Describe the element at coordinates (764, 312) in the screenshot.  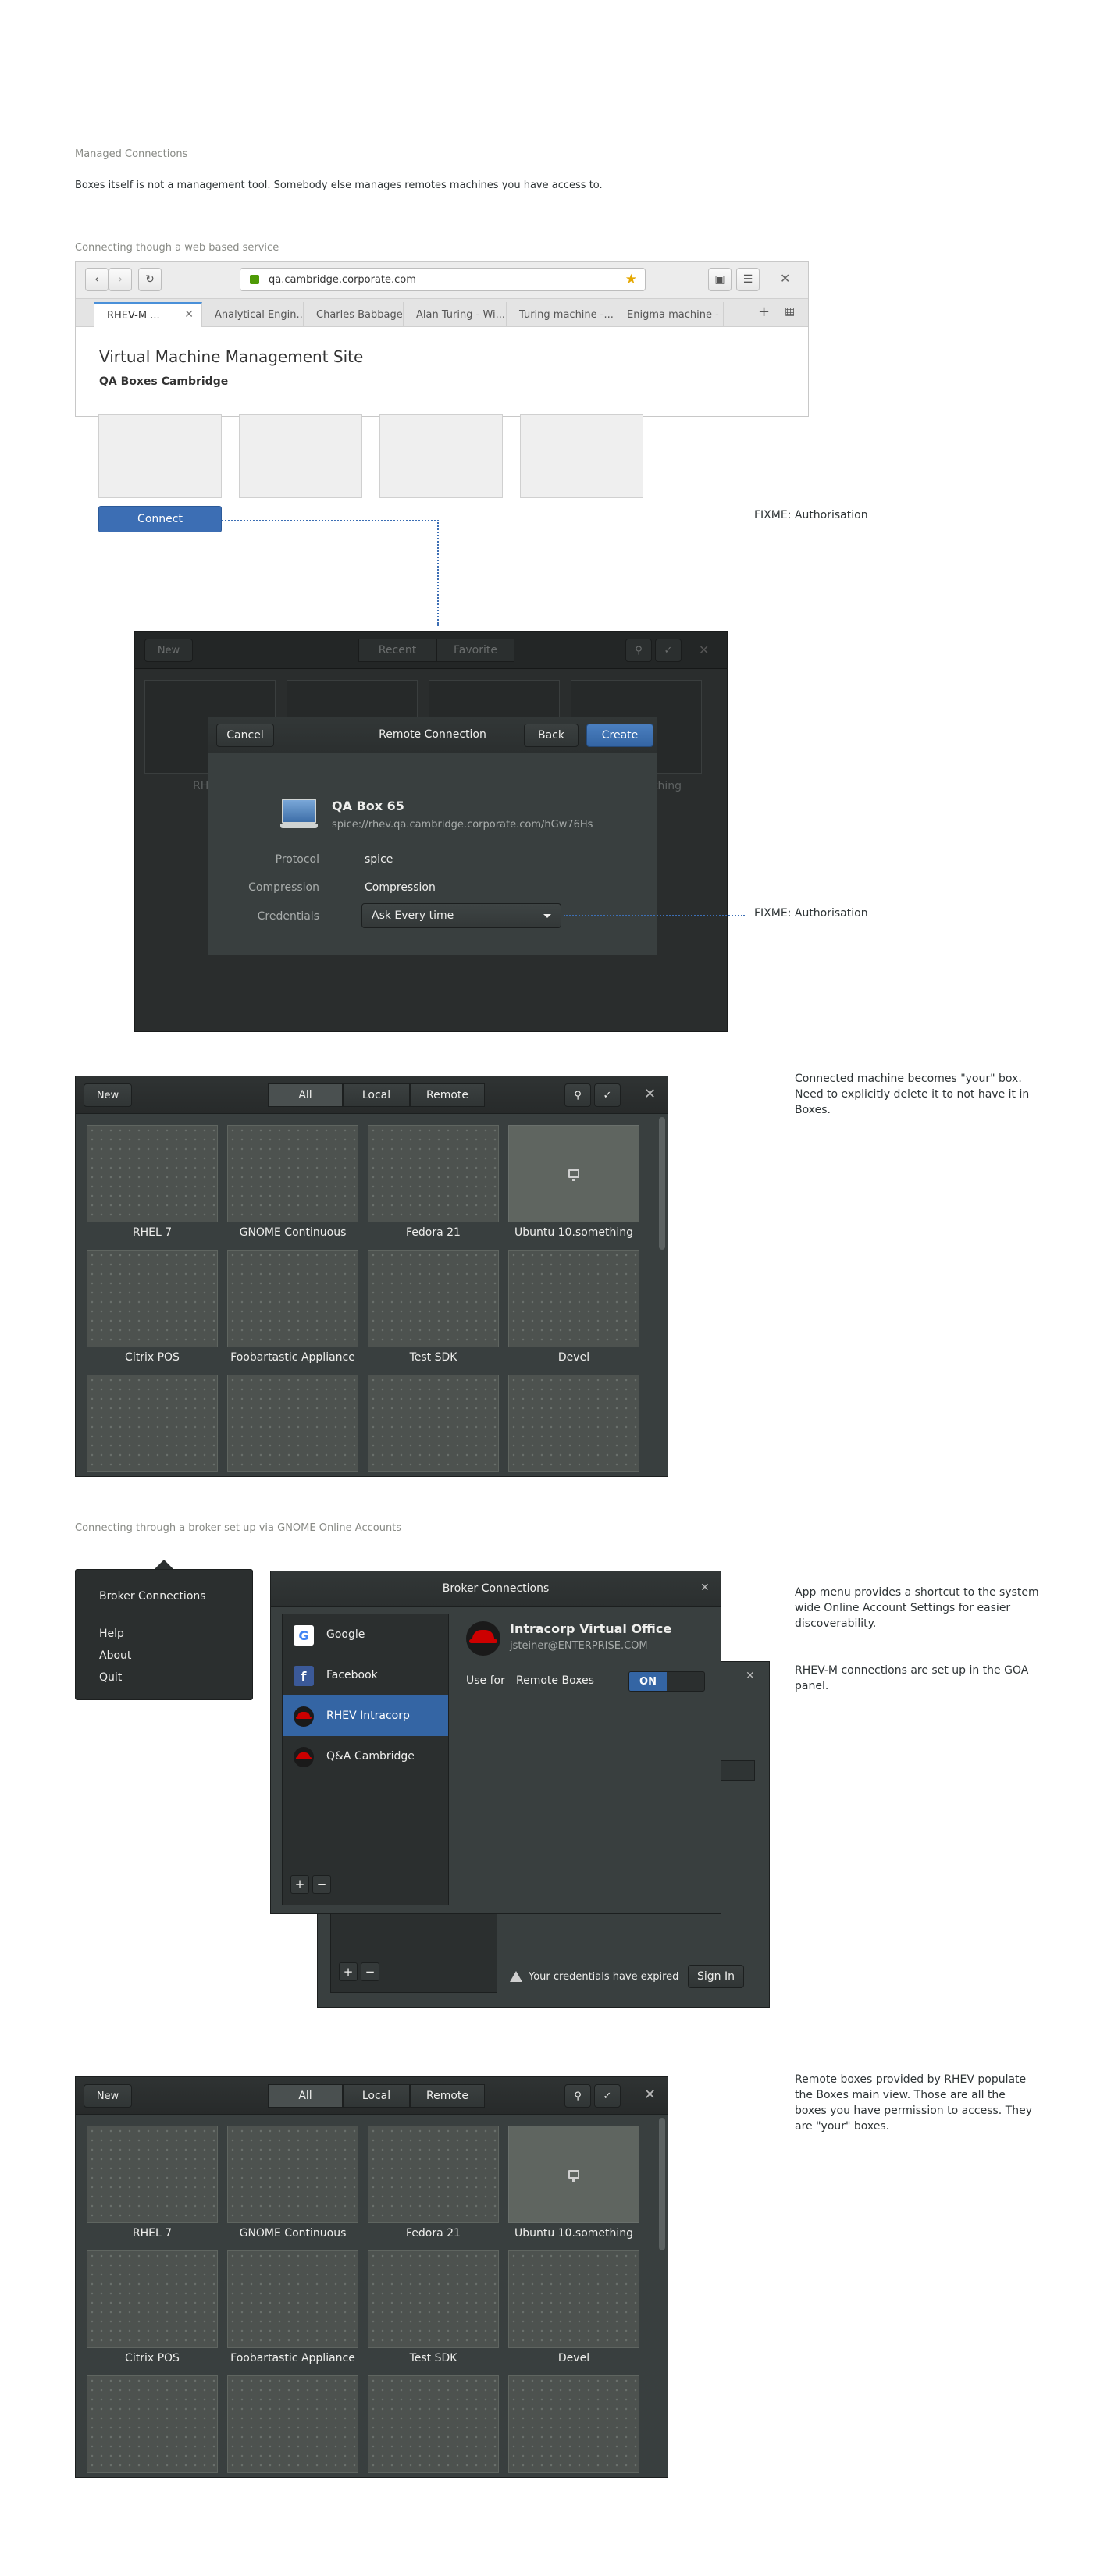
I see `new-tab-icon: +` at that location.